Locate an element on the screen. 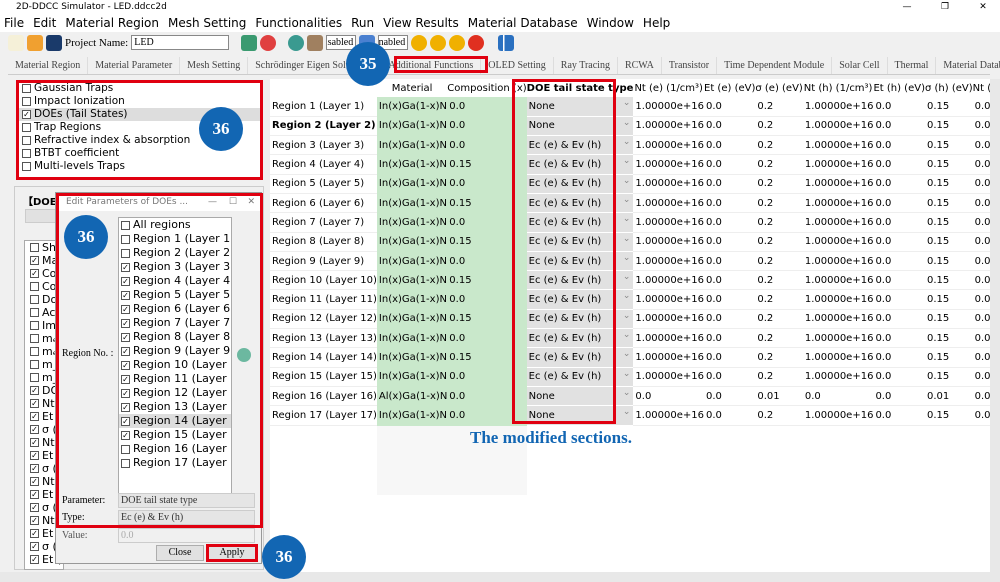 This screenshot has height=582, width=1000. menu-item: Functionalities is located at coordinates (298, 23).